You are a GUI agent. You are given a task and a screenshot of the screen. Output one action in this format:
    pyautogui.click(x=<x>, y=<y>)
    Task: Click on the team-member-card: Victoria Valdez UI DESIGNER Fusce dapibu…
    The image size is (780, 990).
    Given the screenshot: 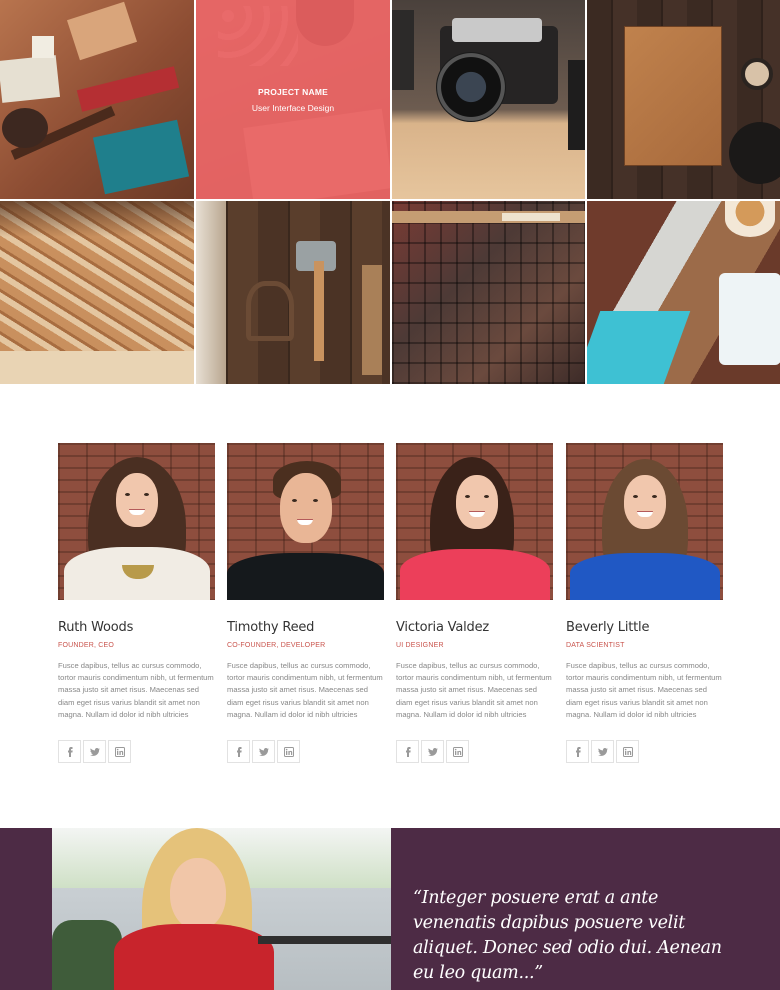 What is the action you would take?
    pyautogui.click(x=474, y=603)
    